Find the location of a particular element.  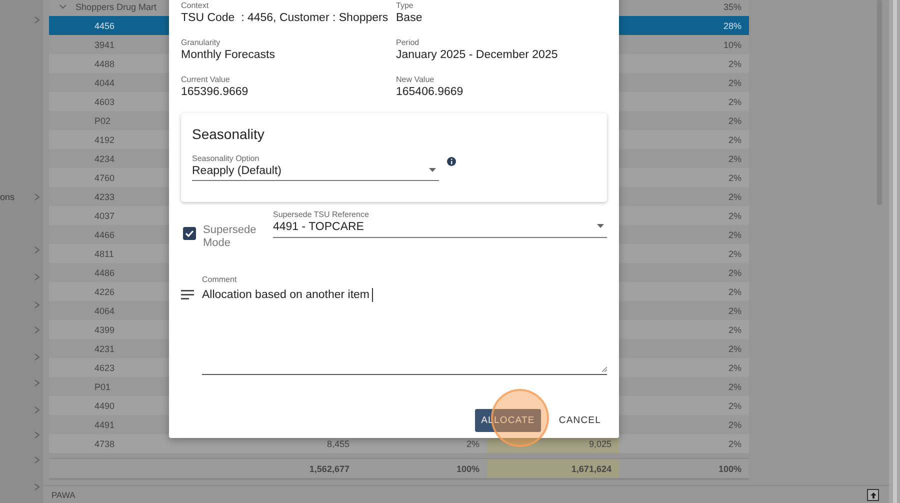

table-cell: P01 is located at coordinates (102, 387).